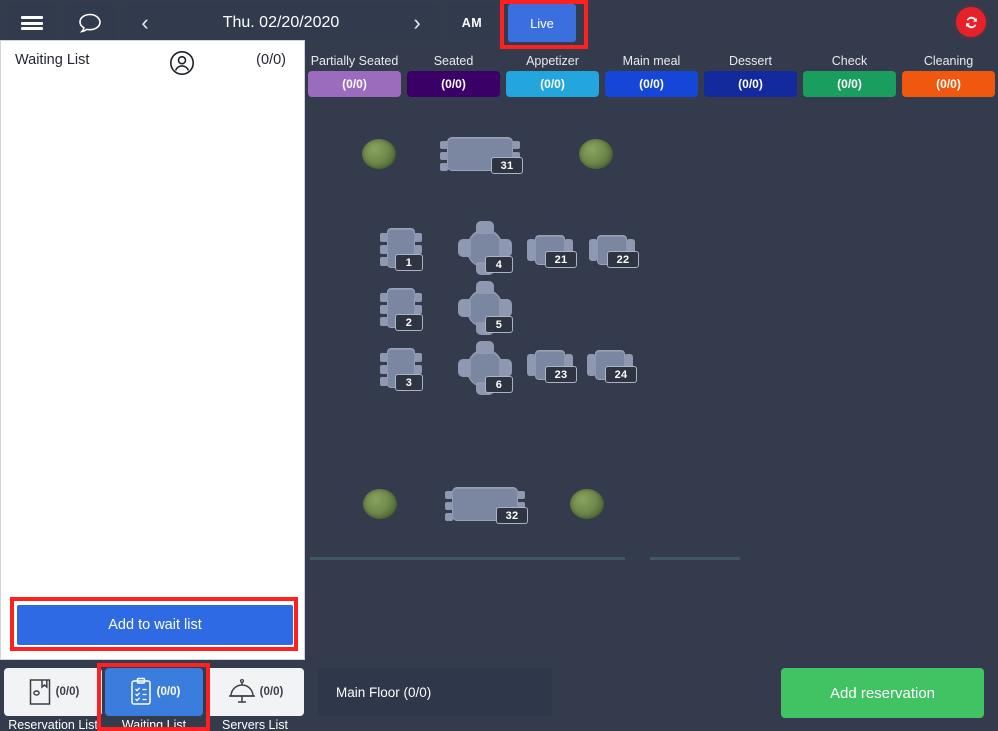  I want to click on table-number-badge: 4, so click(499, 264).